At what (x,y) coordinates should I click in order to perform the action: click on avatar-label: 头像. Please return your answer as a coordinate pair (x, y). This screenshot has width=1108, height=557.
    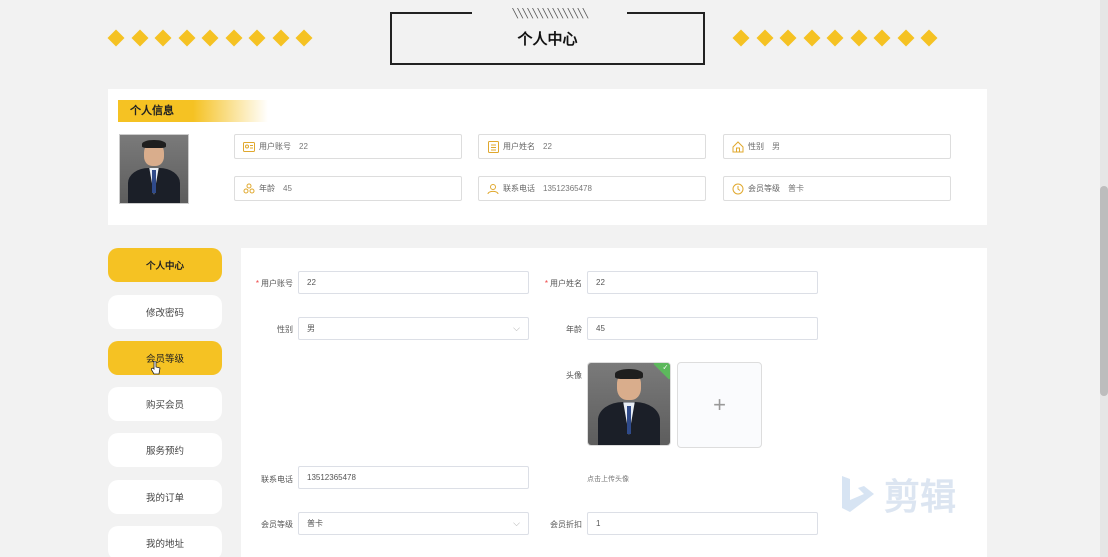
    Looking at the image, I should click on (574, 375).